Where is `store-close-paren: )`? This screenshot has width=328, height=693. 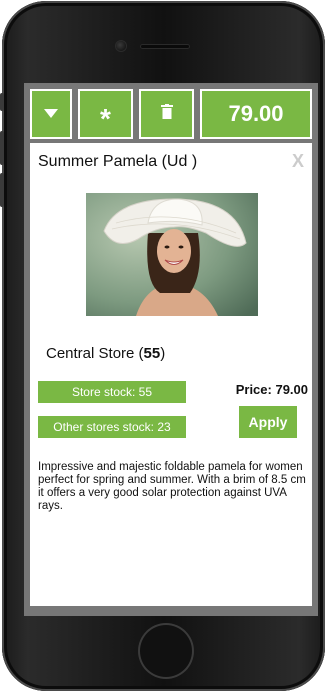 store-close-paren: ) is located at coordinates (163, 353).